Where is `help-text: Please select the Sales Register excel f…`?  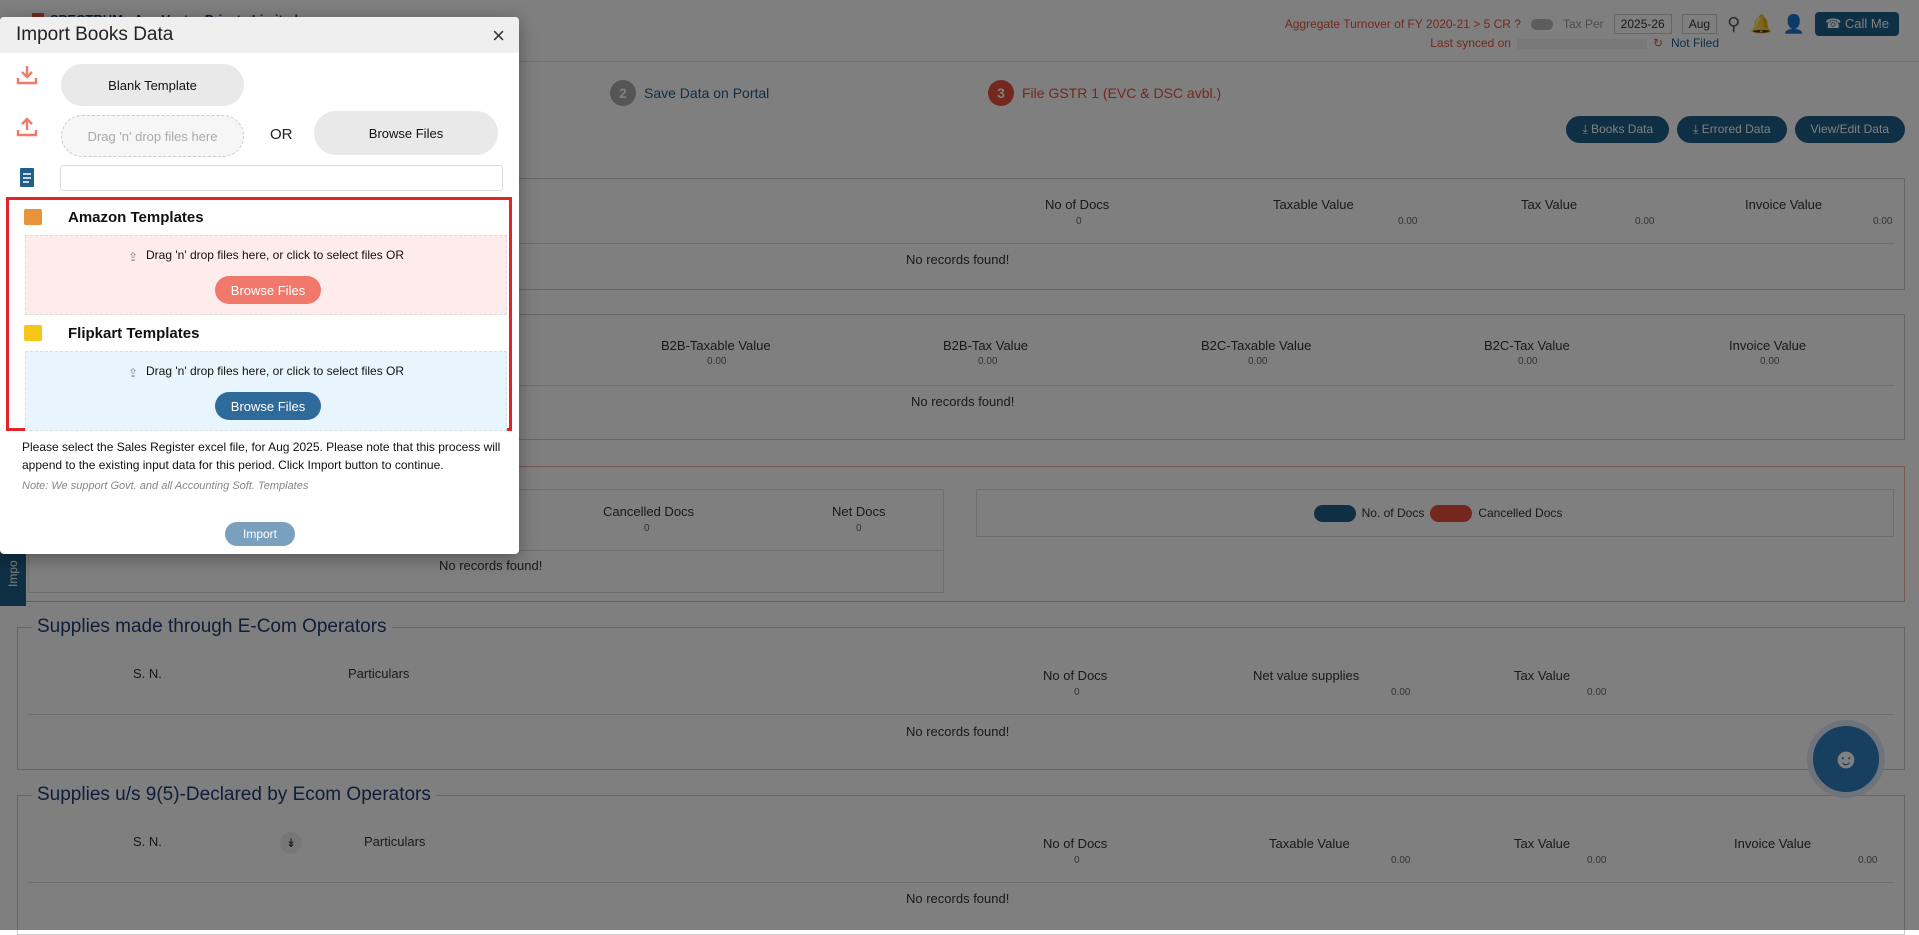
help-text: Please select the Sales Register excel f… is located at coordinates (261, 456).